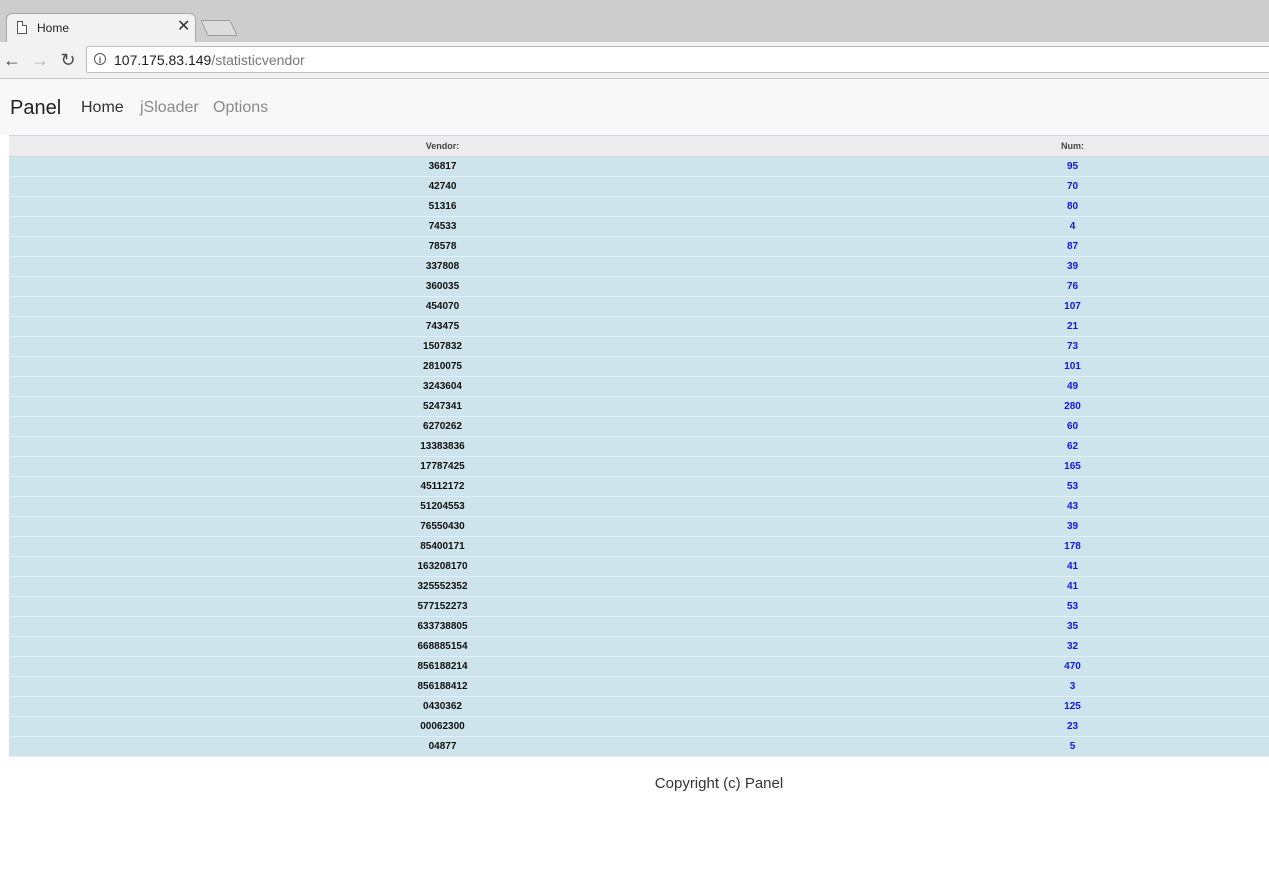  I want to click on table-row: 360035 76, so click(639, 286).